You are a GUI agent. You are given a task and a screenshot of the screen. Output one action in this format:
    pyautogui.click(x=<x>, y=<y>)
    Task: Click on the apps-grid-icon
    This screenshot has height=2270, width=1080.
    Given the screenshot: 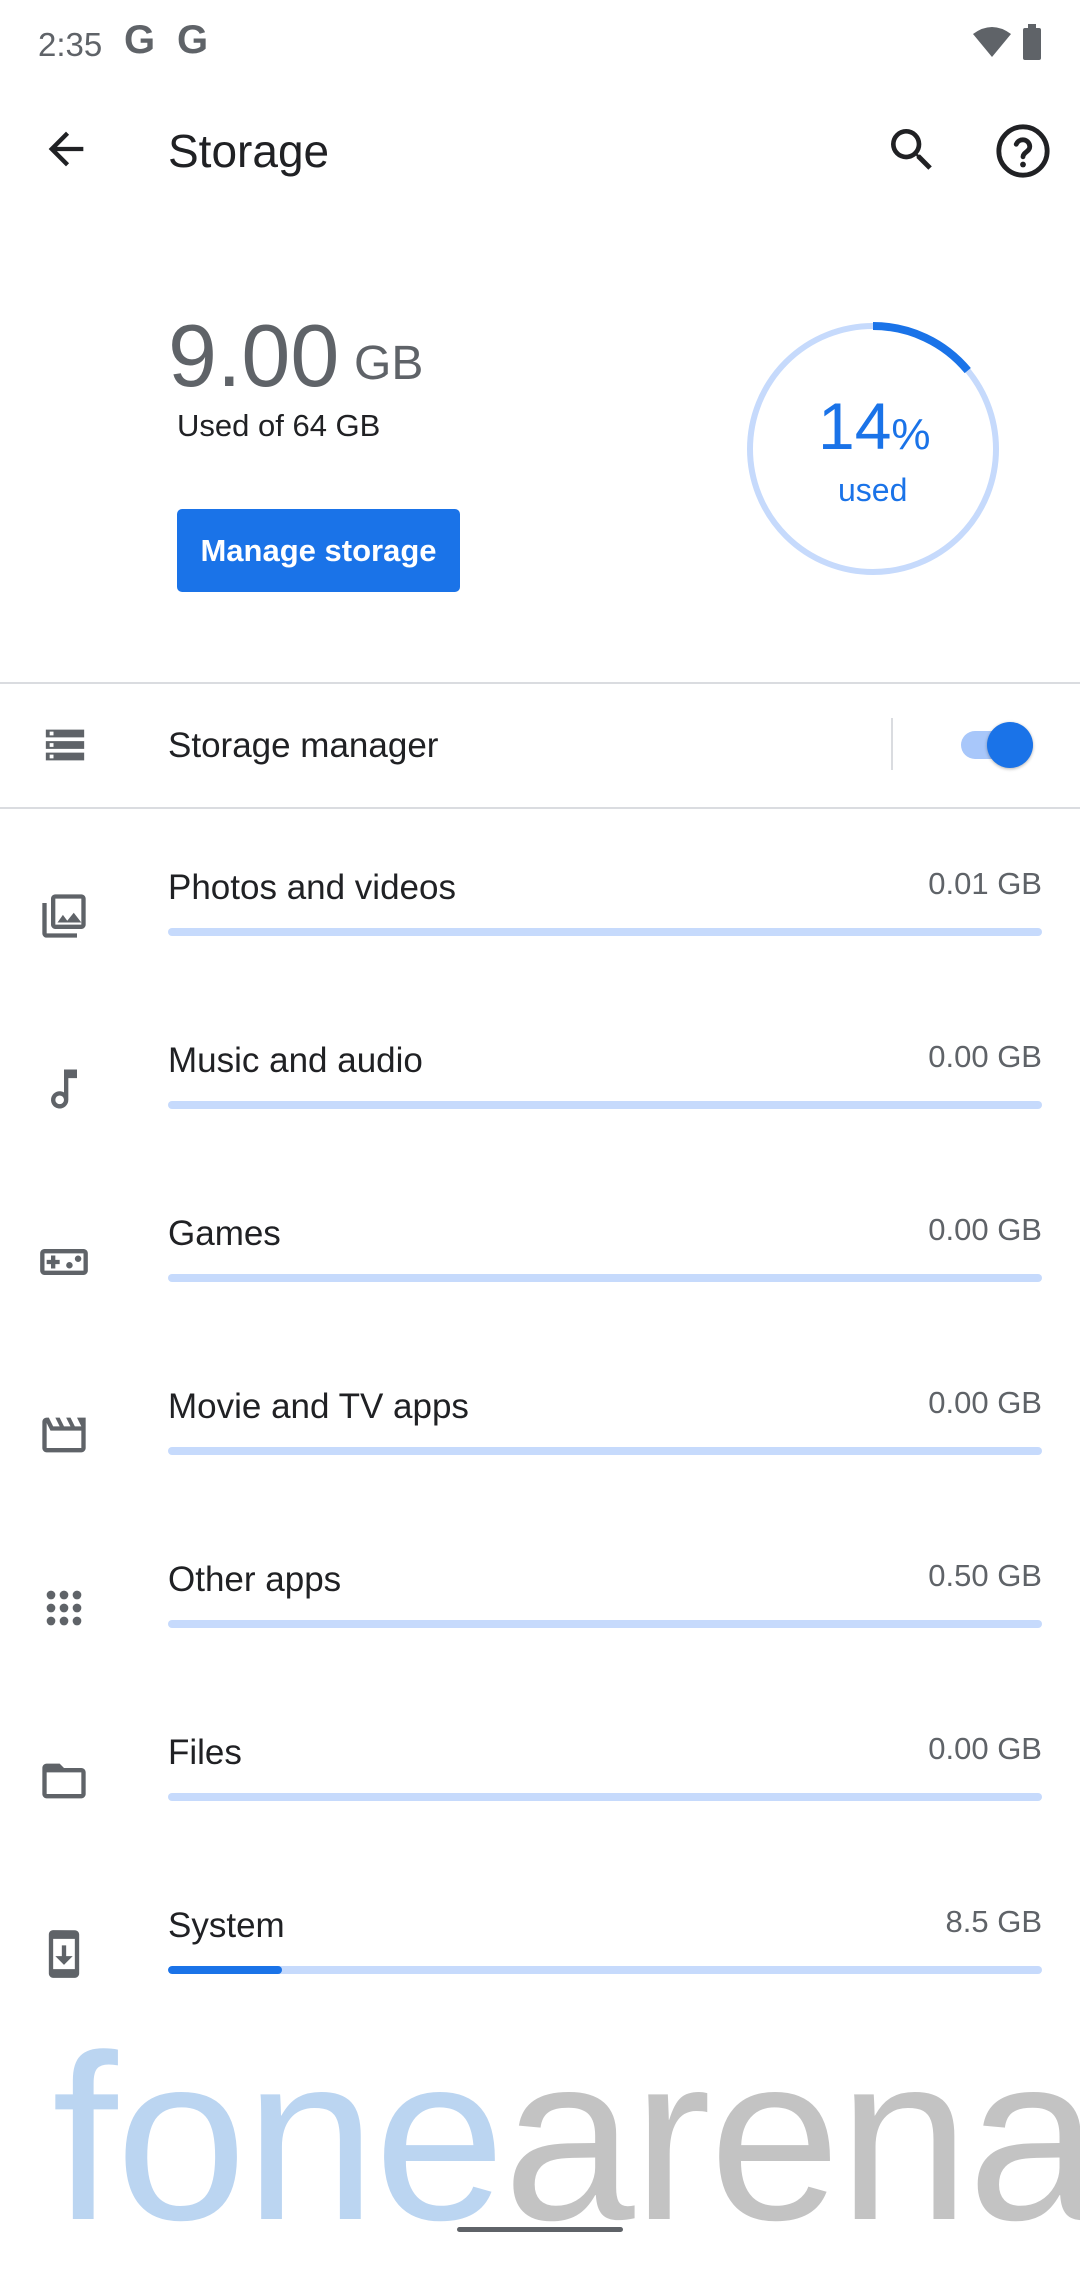 What is the action you would take?
    pyautogui.click(x=64, y=1608)
    